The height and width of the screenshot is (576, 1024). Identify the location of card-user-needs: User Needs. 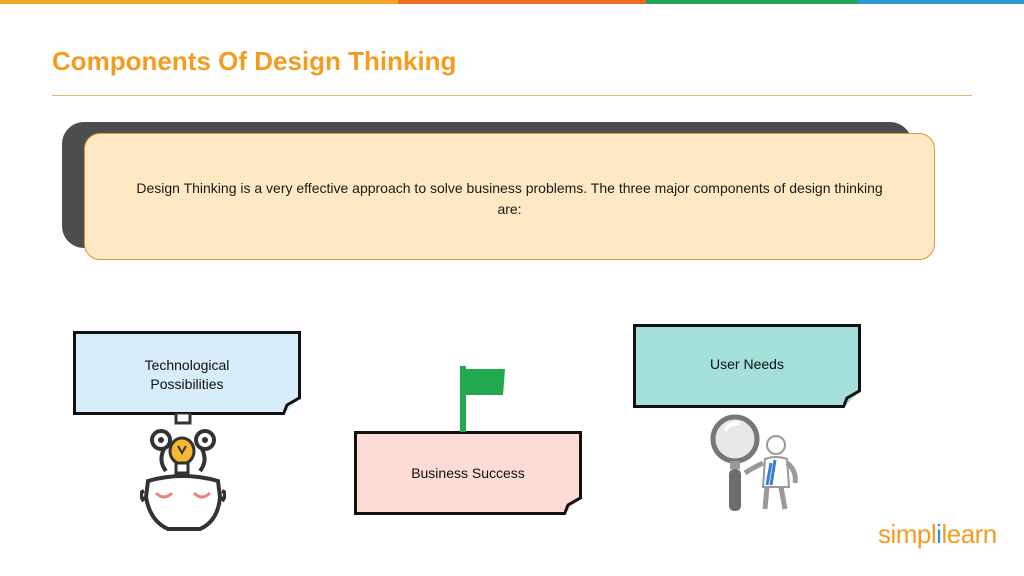
(747, 366).